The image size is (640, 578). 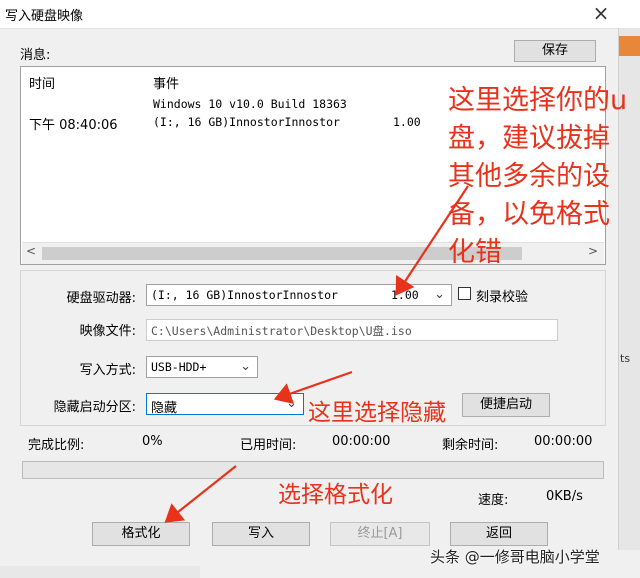 What do you see at coordinates (31, 251) in the screenshot?
I see `scroll-left-icon: <` at bounding box center [31, 251].